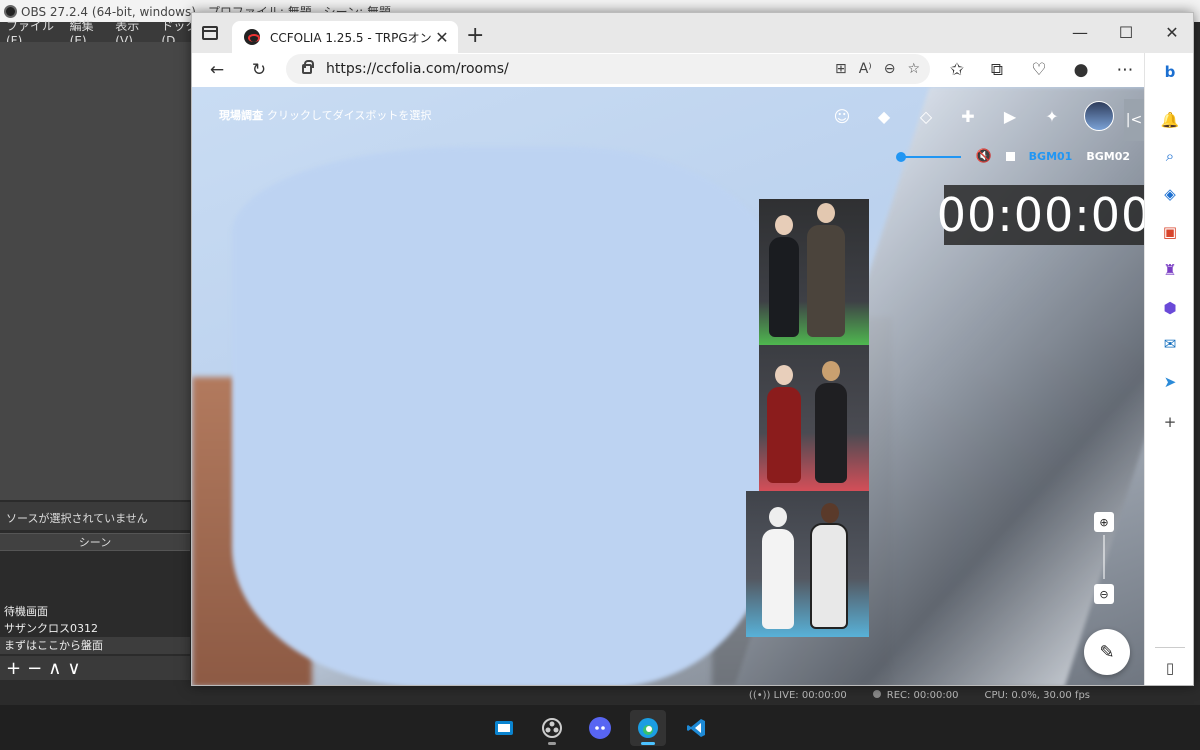  What do you see at coordinates (1108, 156) in the screenshot?
I see `bgm02-button: BGM02` at bounding box center [1108, 156].